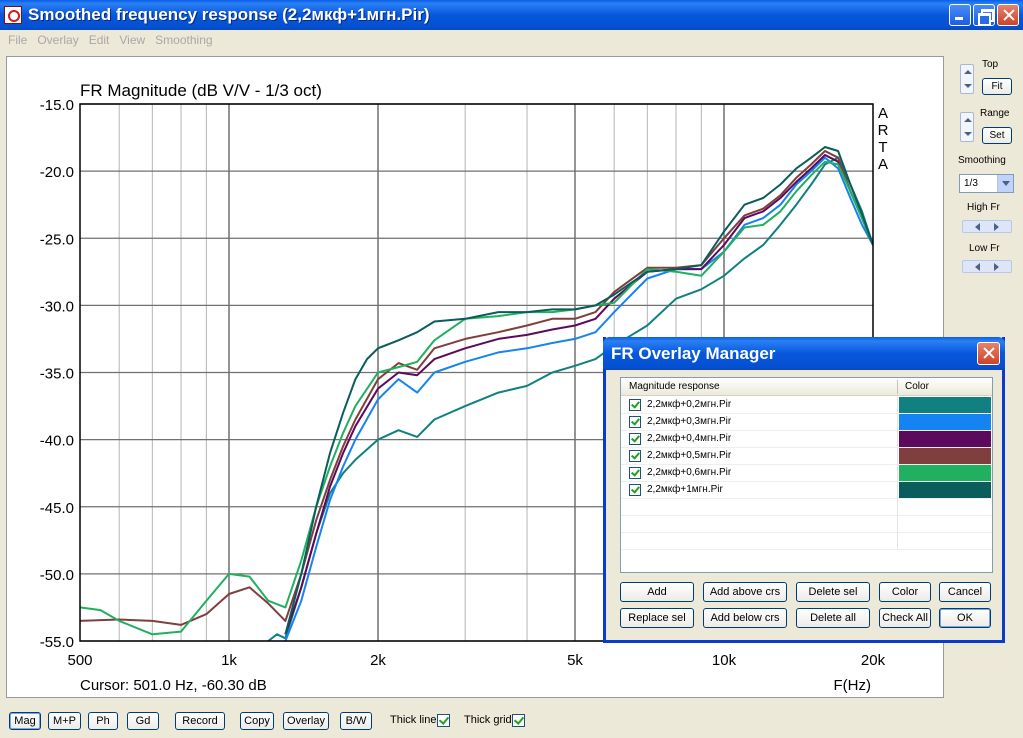 Image resolution: width=1023 pixels, height=738 pixels. I want to click on fit-button: Fit, so click(997, 86).